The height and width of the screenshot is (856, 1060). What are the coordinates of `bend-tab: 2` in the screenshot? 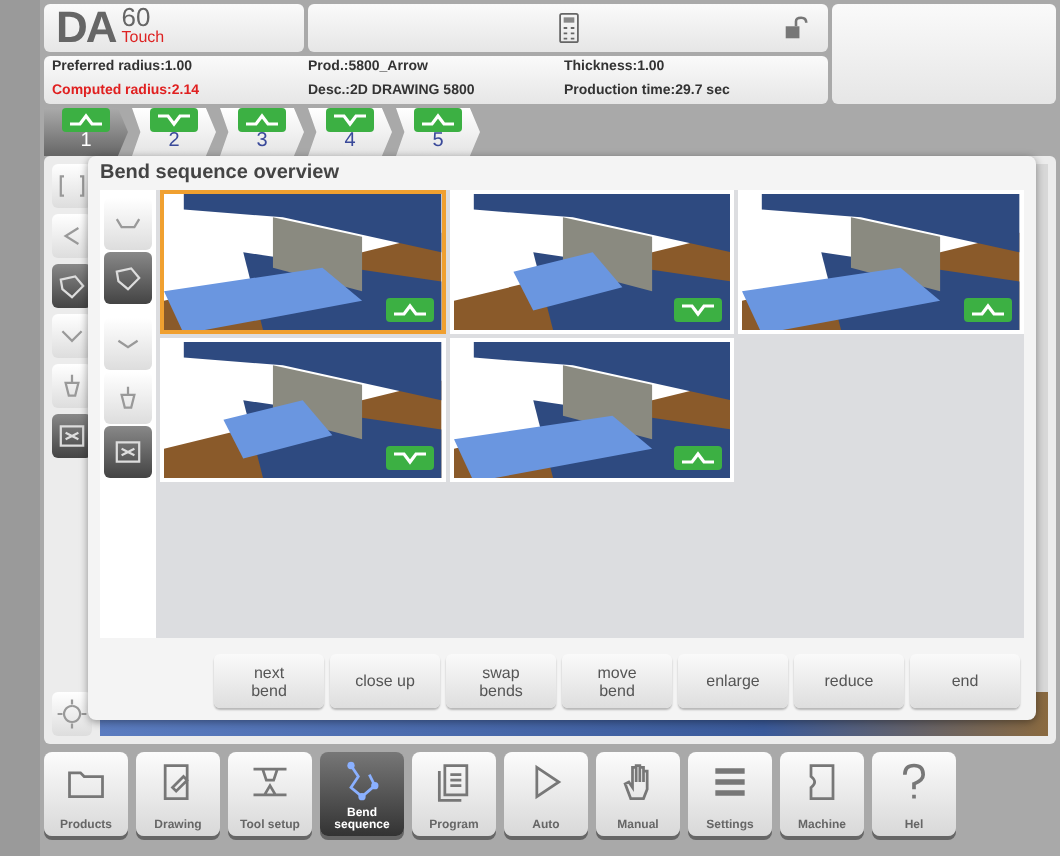 It's located at (174, 132).